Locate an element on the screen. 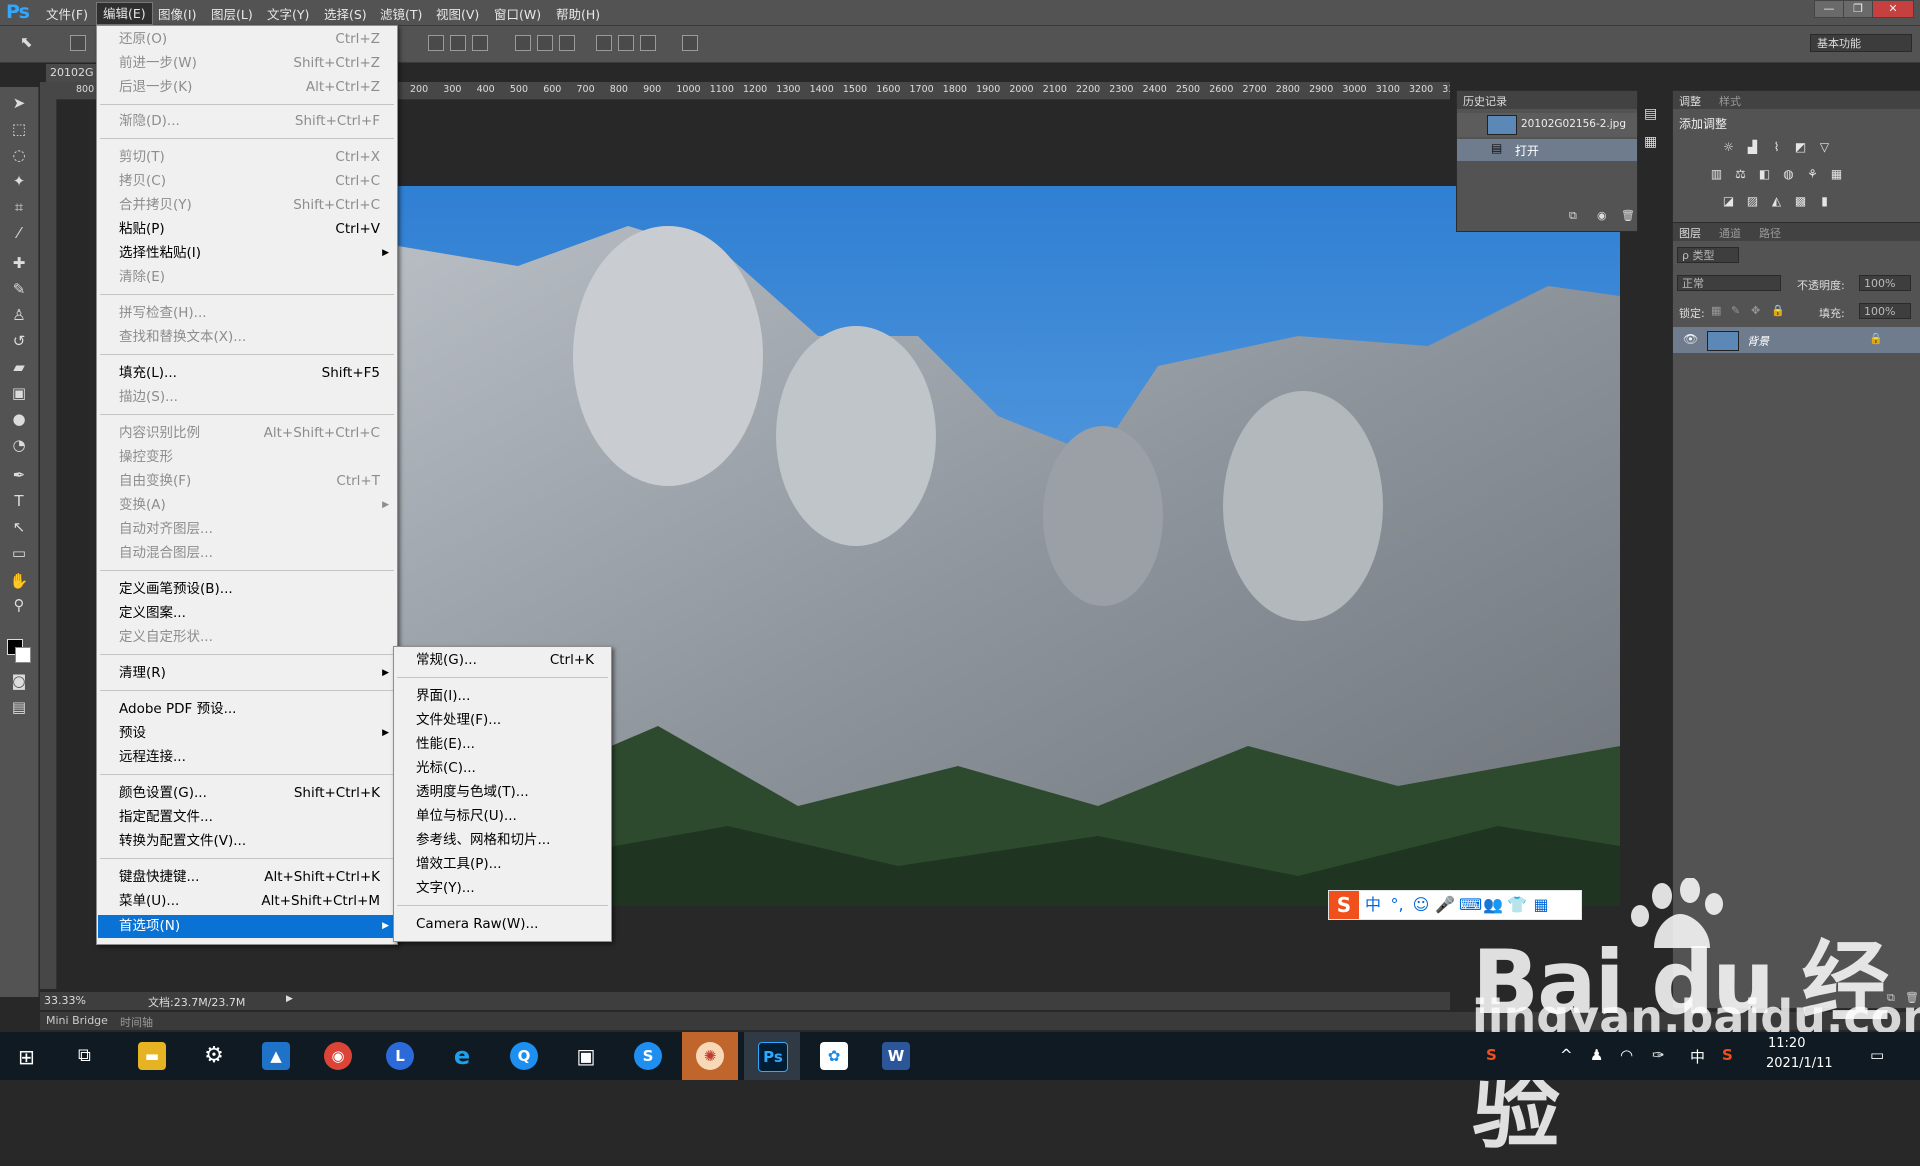 The image size is (1920, 1166). workspace-select: 基本功能 is located at coordinates (1861, 43).